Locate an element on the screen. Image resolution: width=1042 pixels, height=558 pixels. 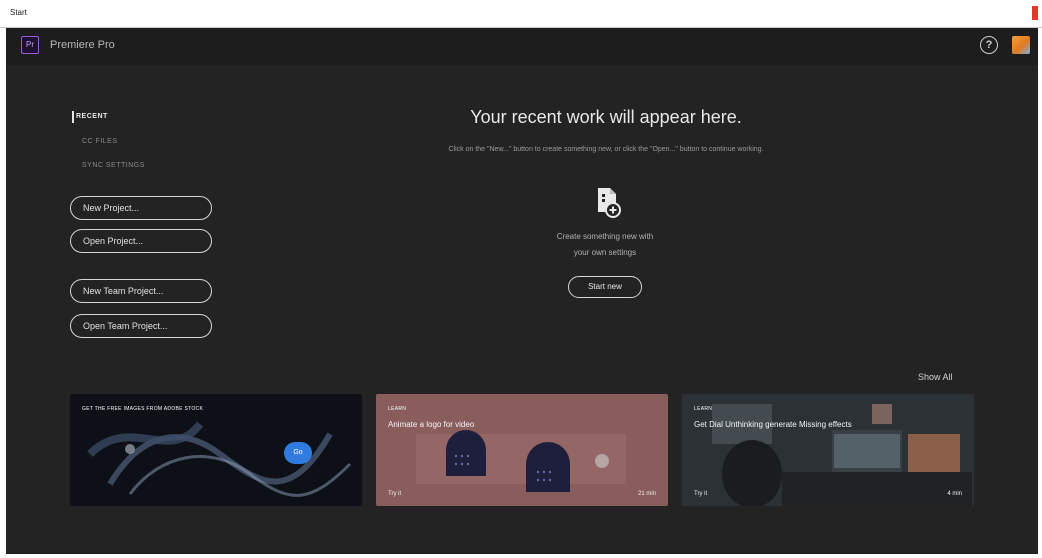
recent-work-heading: Your recent work will appear here. is located at coordinates (606, 117).